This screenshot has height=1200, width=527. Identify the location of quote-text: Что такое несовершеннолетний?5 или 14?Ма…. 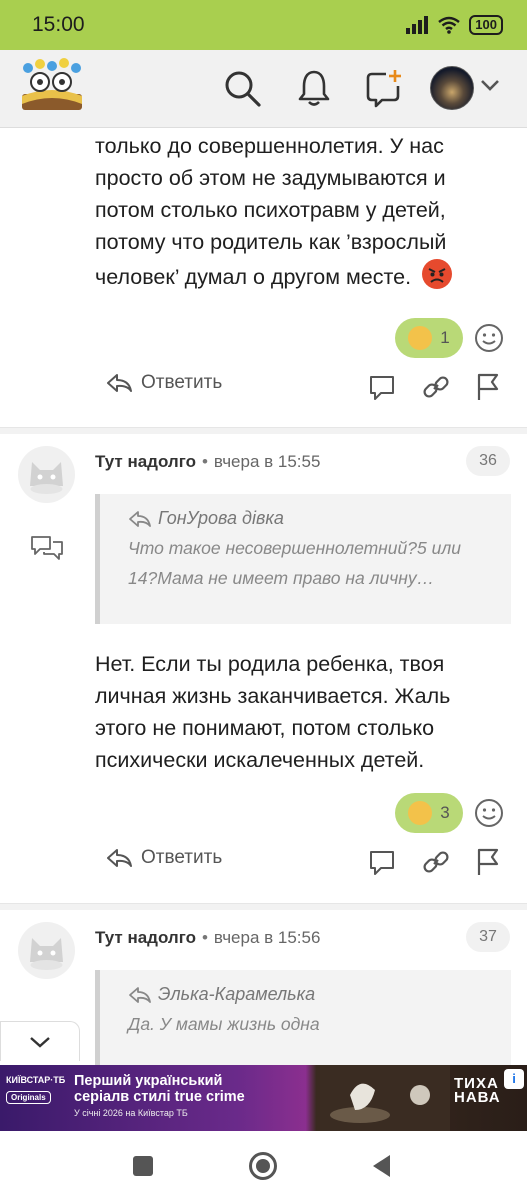
(294, 563).